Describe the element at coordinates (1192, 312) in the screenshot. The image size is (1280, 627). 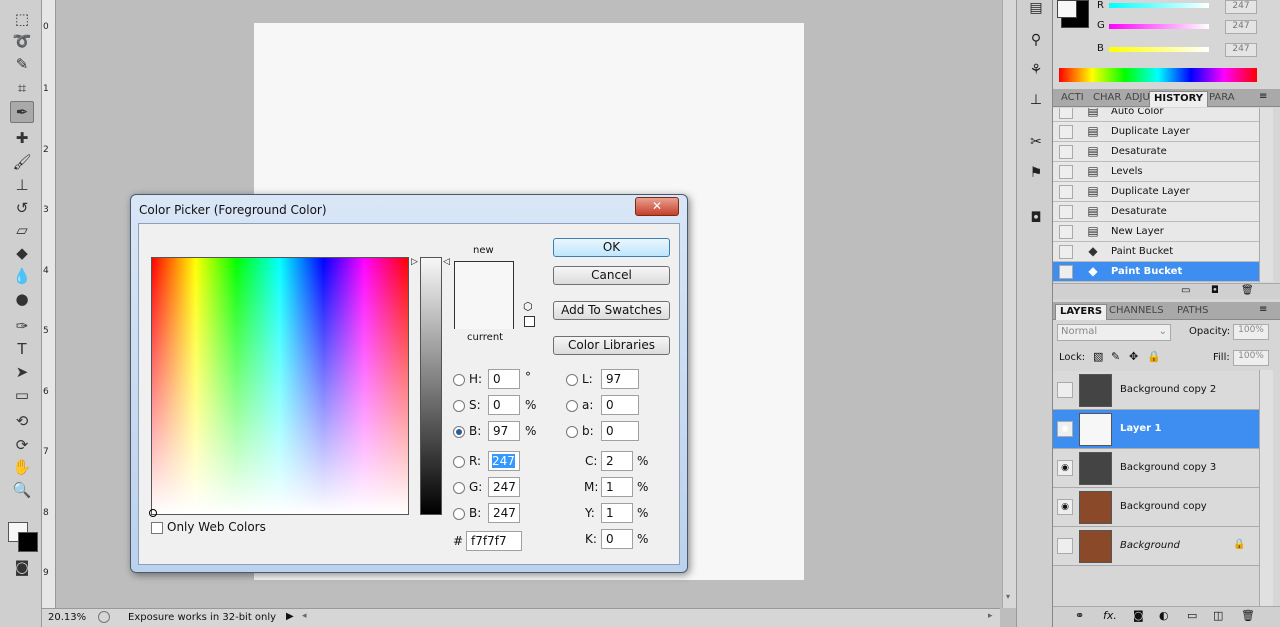
I see `tab-paths: PATHS` at that location.